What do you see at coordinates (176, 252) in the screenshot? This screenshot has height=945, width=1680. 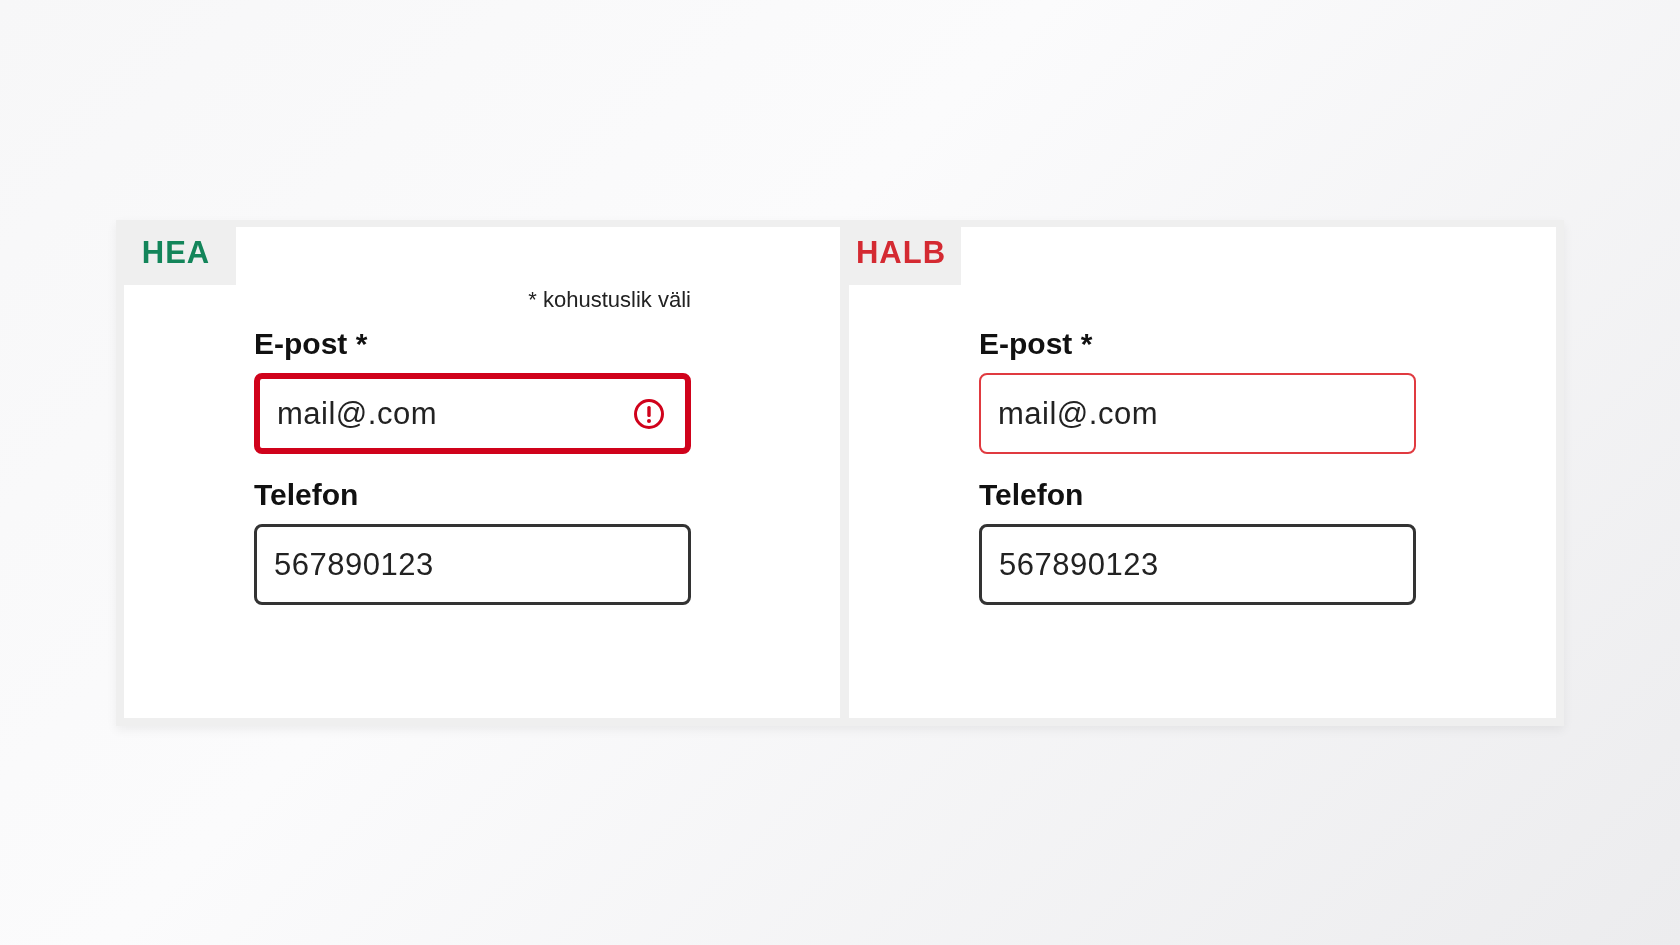 I see `example-label: HEA` at bounding box center [176, 252].